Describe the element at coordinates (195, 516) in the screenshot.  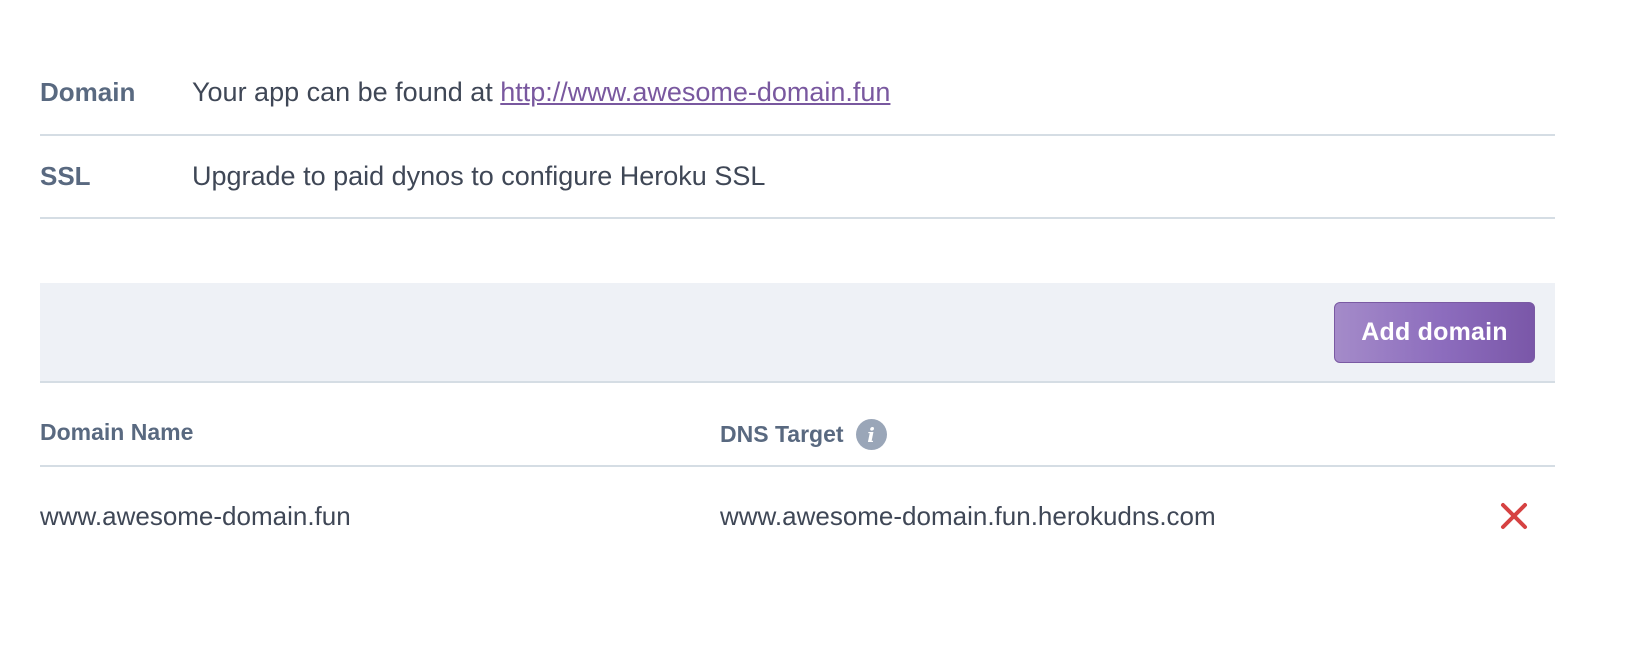
I see `domain-name-cell: www.awesome-domain.fun` at that location.